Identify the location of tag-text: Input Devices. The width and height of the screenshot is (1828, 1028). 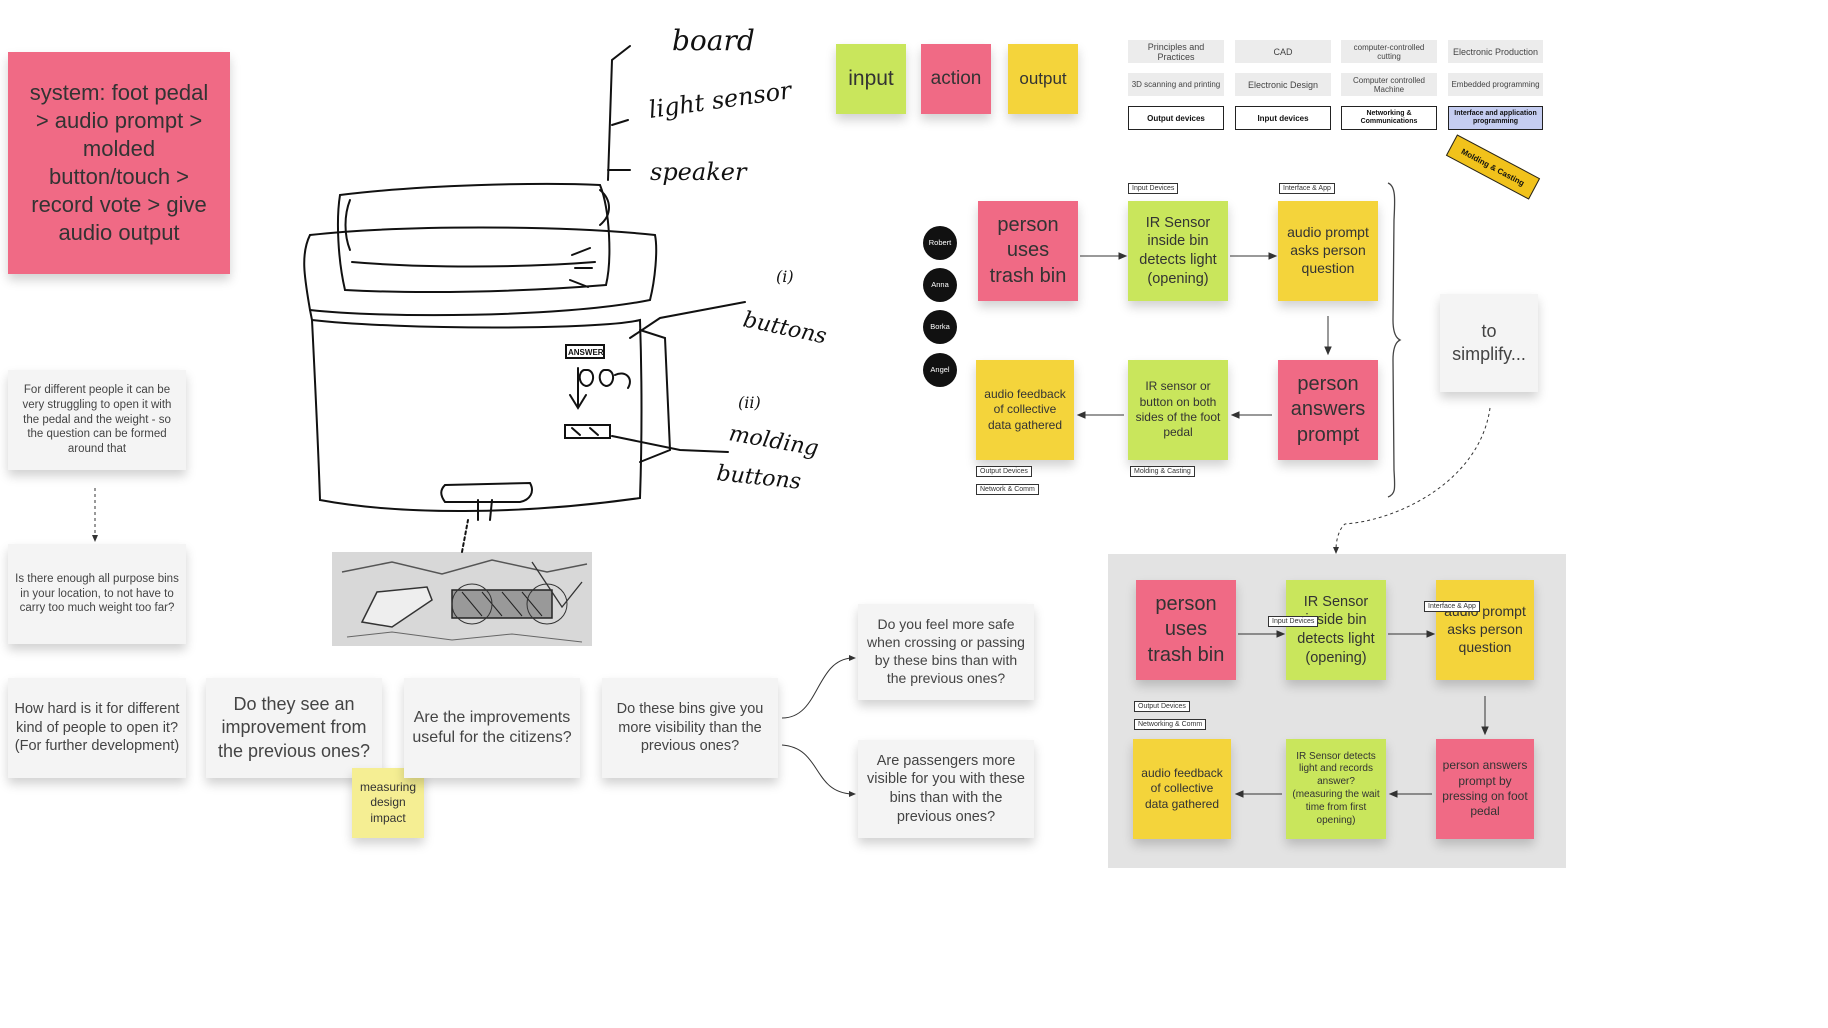
(1153, 188).